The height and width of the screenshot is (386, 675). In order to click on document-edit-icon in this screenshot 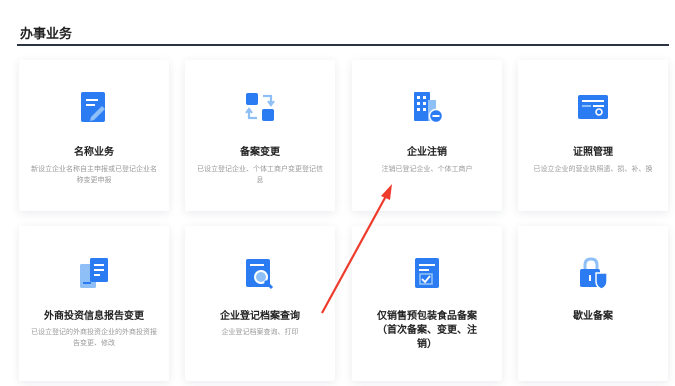, I will do `click(94, 107)`.